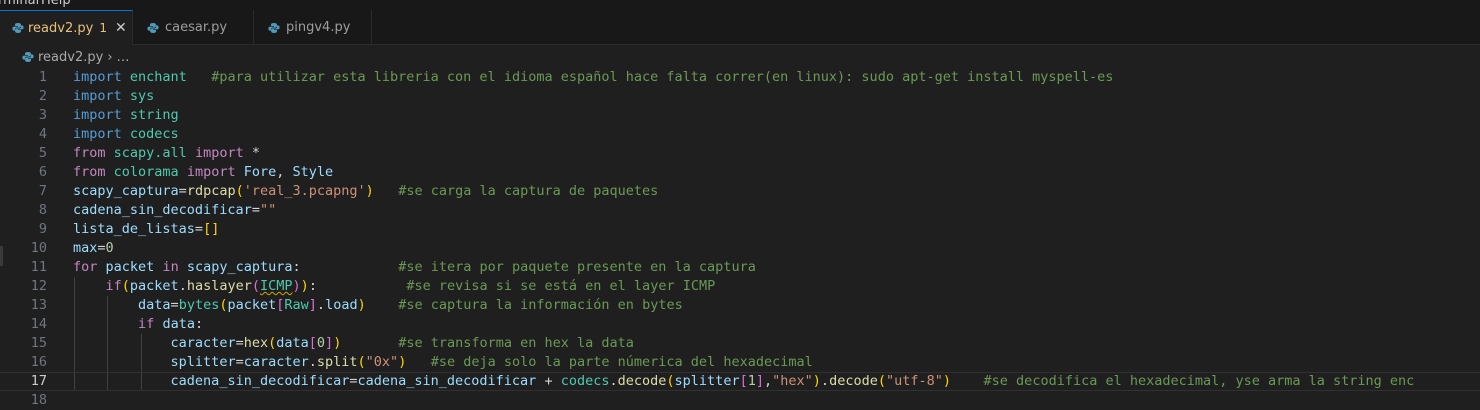 The width and height of the screenshot is (1480, 410). What do you see at coordinates (740, 115) in the screenshot?
I see `code-line: 3 import string` at bounding box center [740, 115].